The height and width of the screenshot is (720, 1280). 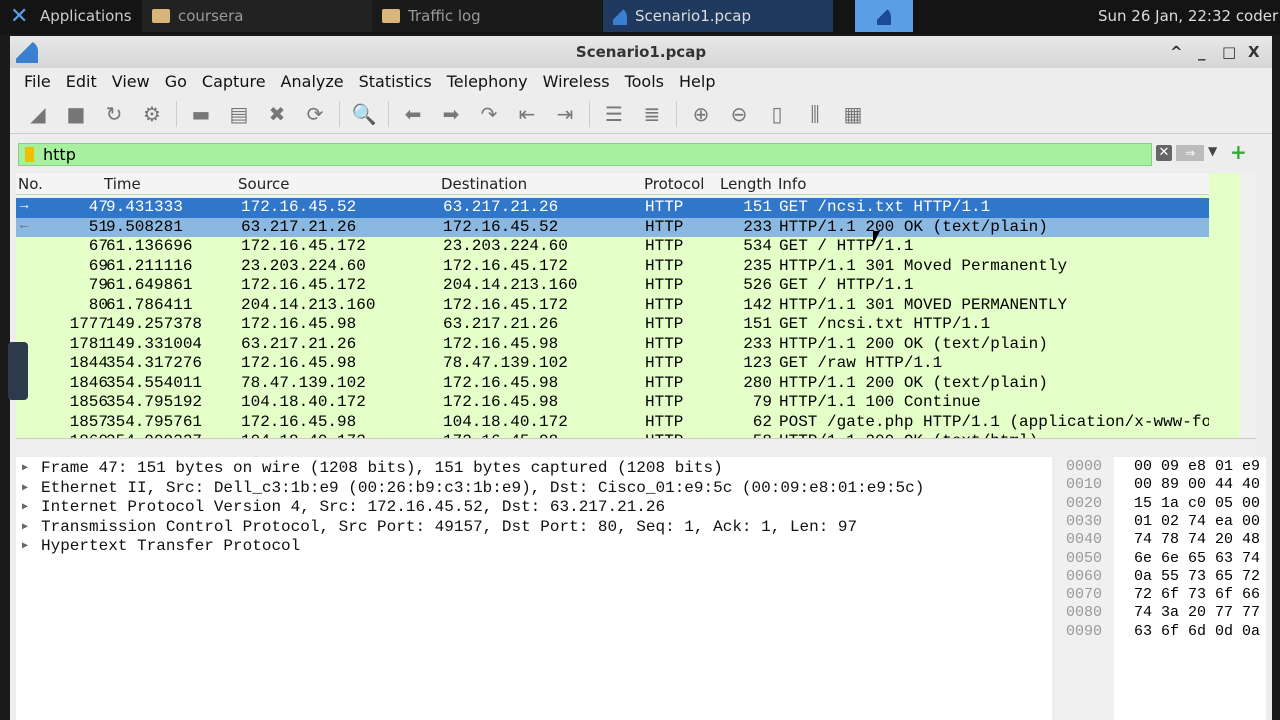 What do you see at coordinates (853, 114) in the screenshot?
I see `layout-icon: ▦` at bounding box center [853, 114].